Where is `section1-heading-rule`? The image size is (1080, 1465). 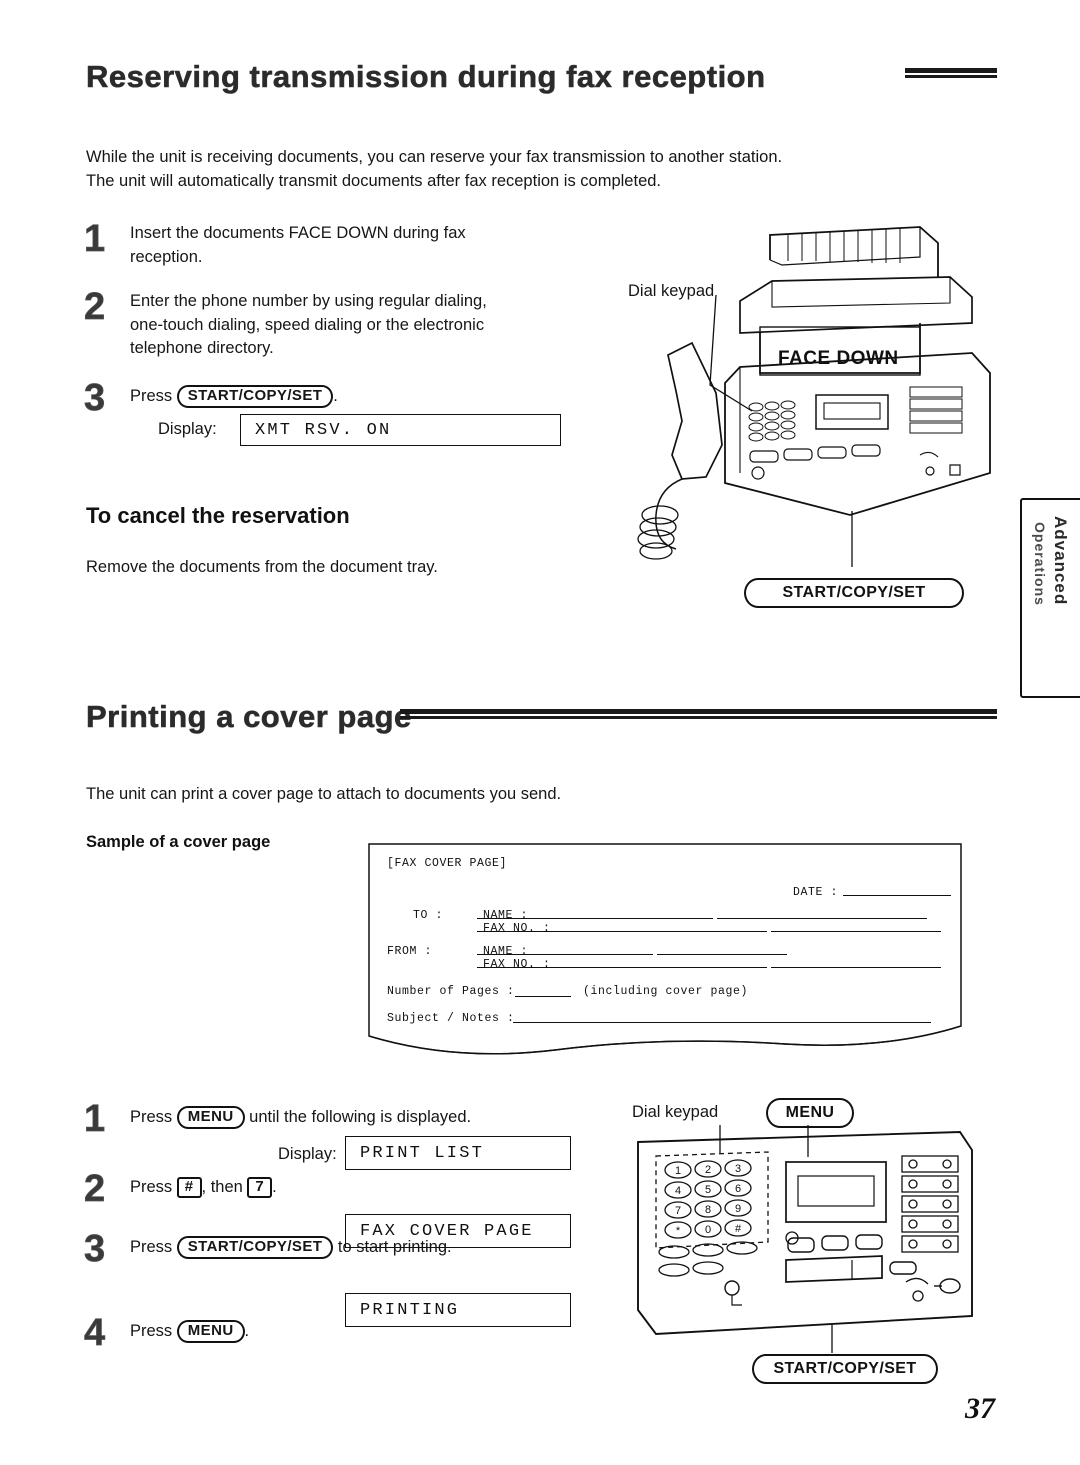 section1-heading-rule is located at coordinates (951, 74).